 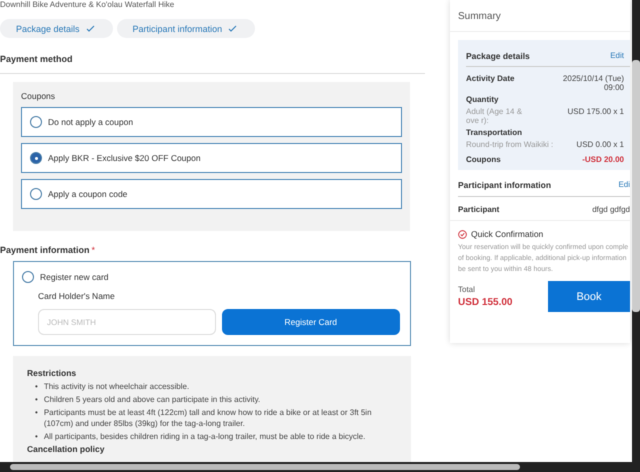 What do you see at coordinates (540, 16) in the screenshot?
I see `summary-title: Summary` at bounding box center [540, 16].